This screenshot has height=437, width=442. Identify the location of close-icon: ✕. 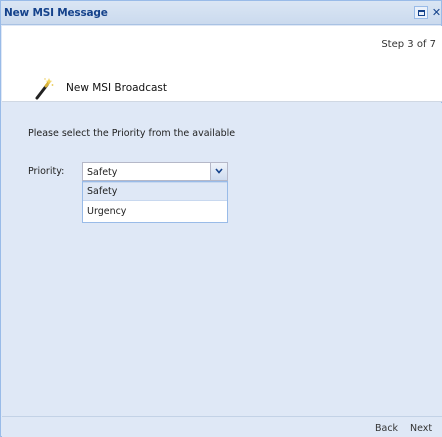
(436, 12).